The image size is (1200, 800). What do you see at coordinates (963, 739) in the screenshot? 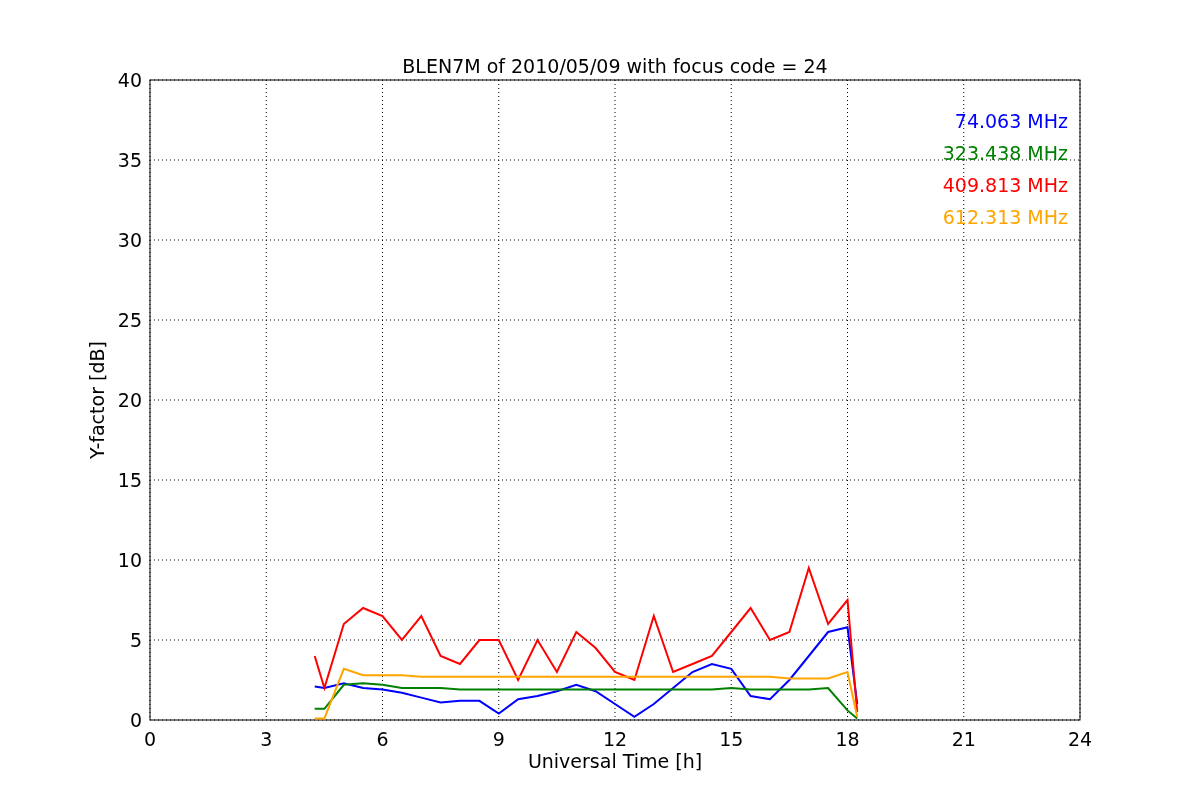
I see `x-tick-label: 21` at bounding box center [963, 739].